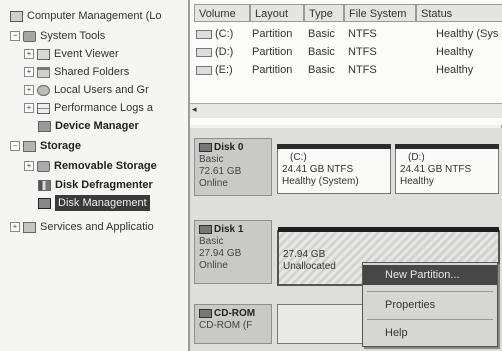 The width and height of the screenshot is (502, 351). I want to click on cdrom-label: CD-ROM CD-ROM (F, so click(233, 324).